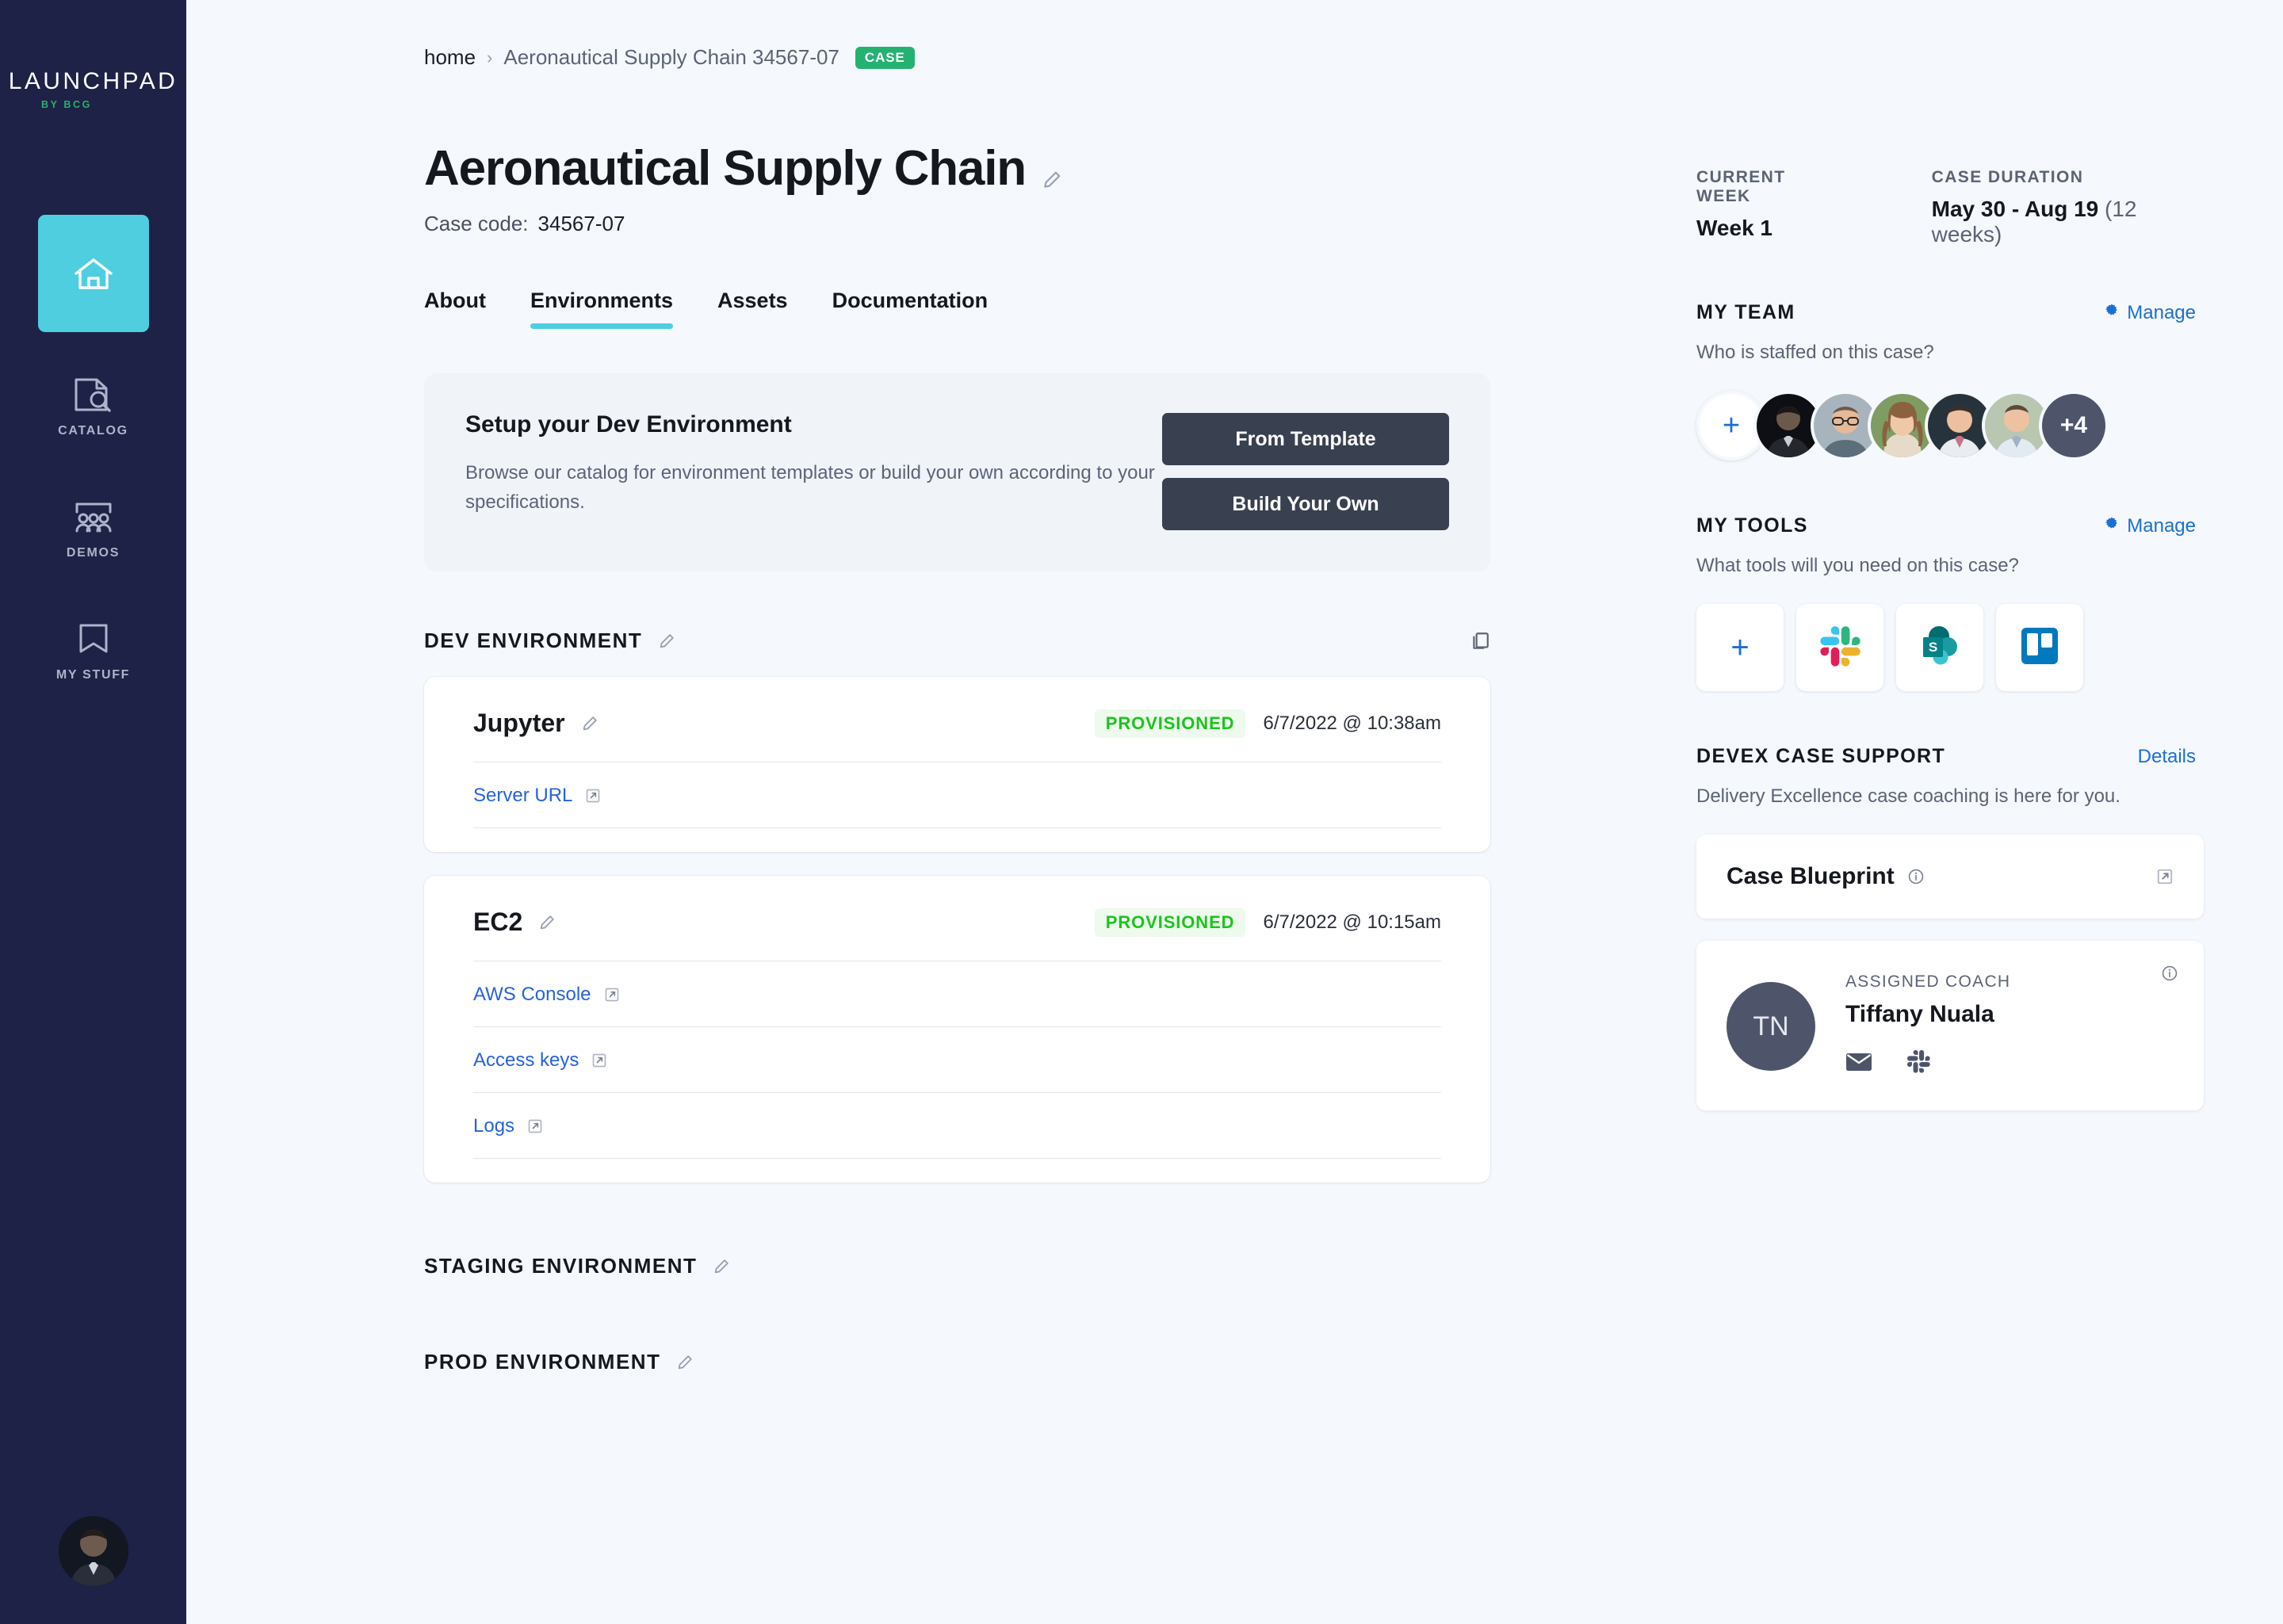 The image size is (2283, 1624). I want to click on setup-card-title: Setup your Dev Environment, so click(628, 424).